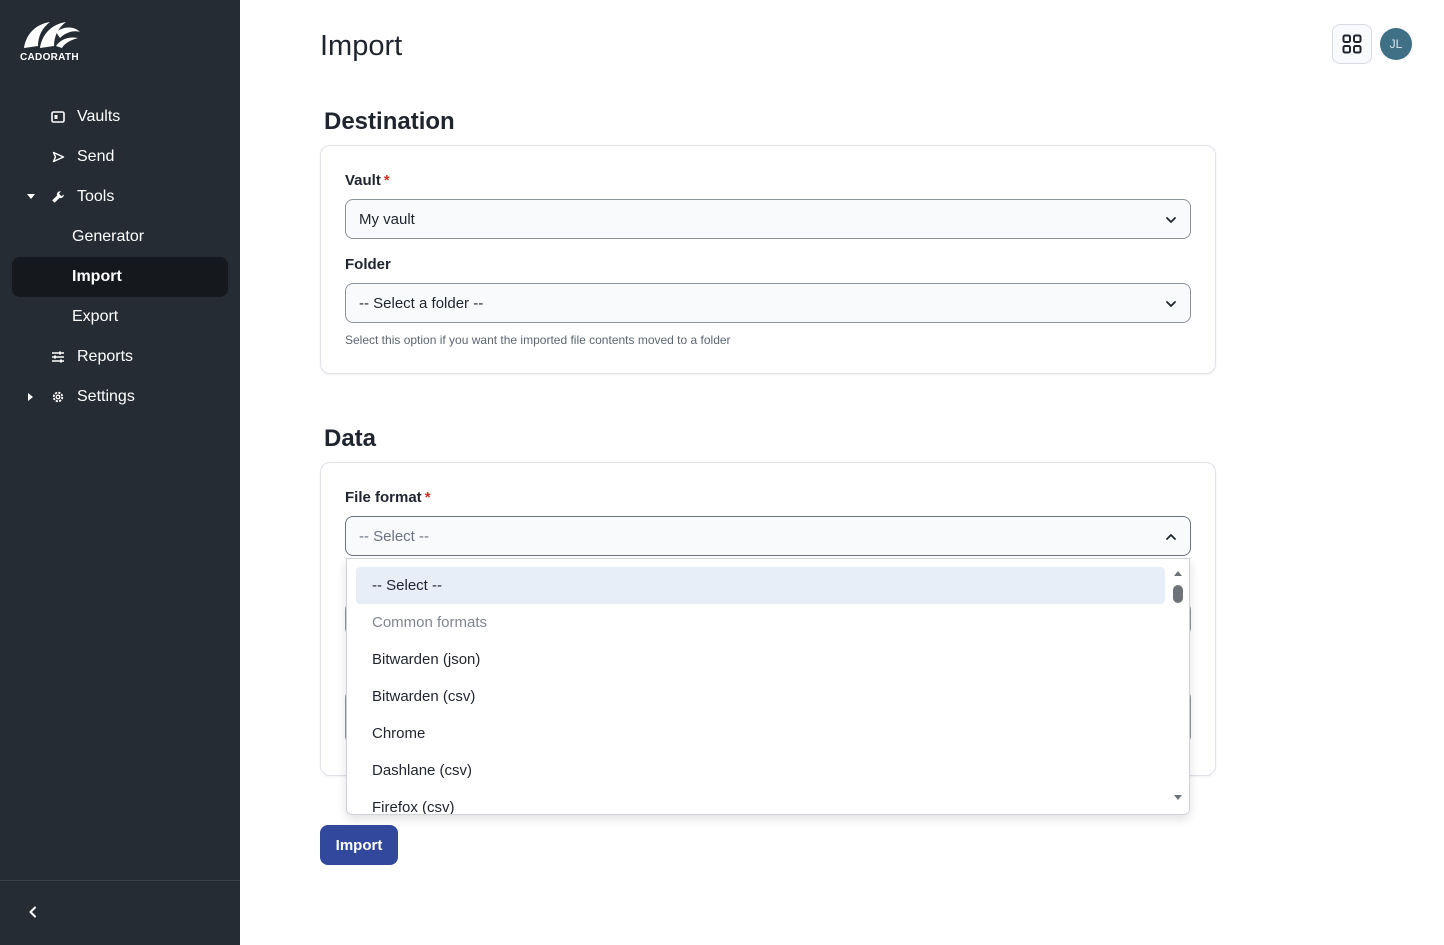  Describe the element at coordinates (1178, 594) in the screenshot. I see `scroll-thumb` at that location.